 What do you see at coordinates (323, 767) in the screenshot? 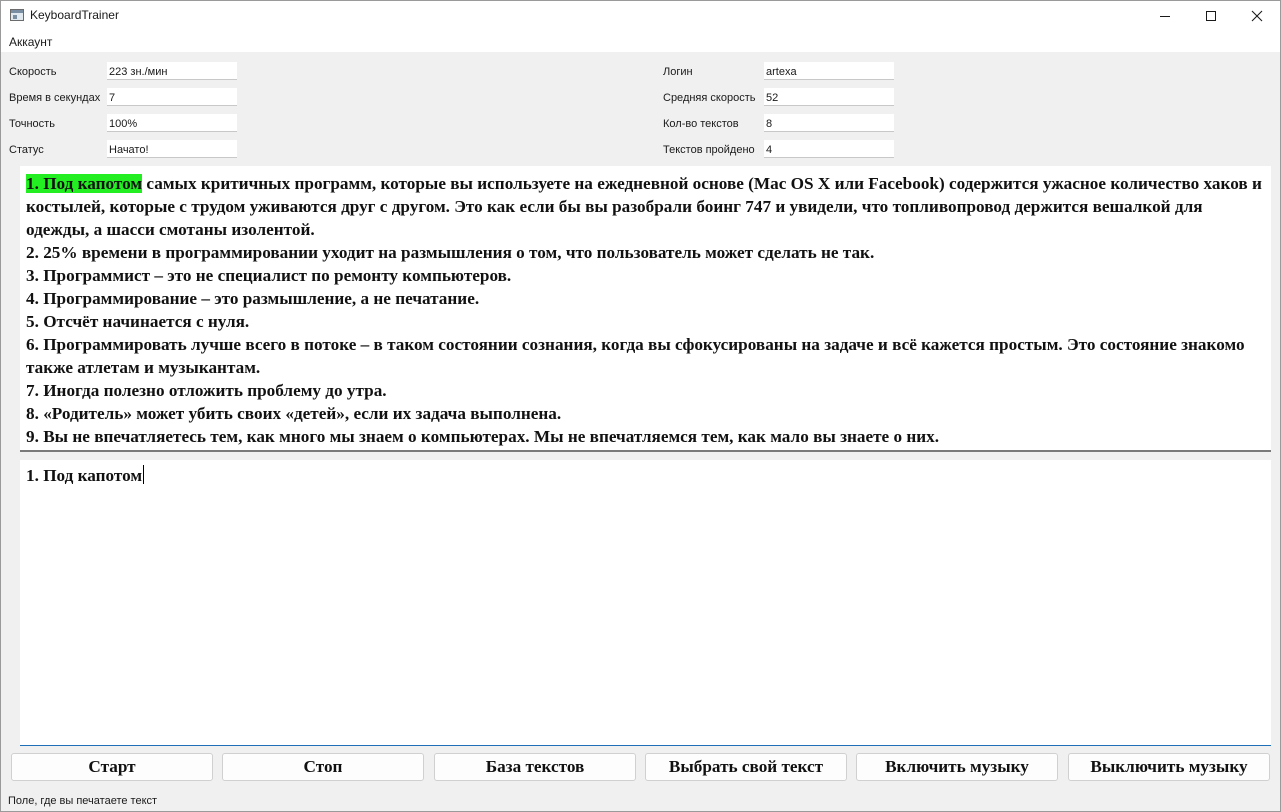
I see `stop-button: Стоп` at bounding box center [323, 767].